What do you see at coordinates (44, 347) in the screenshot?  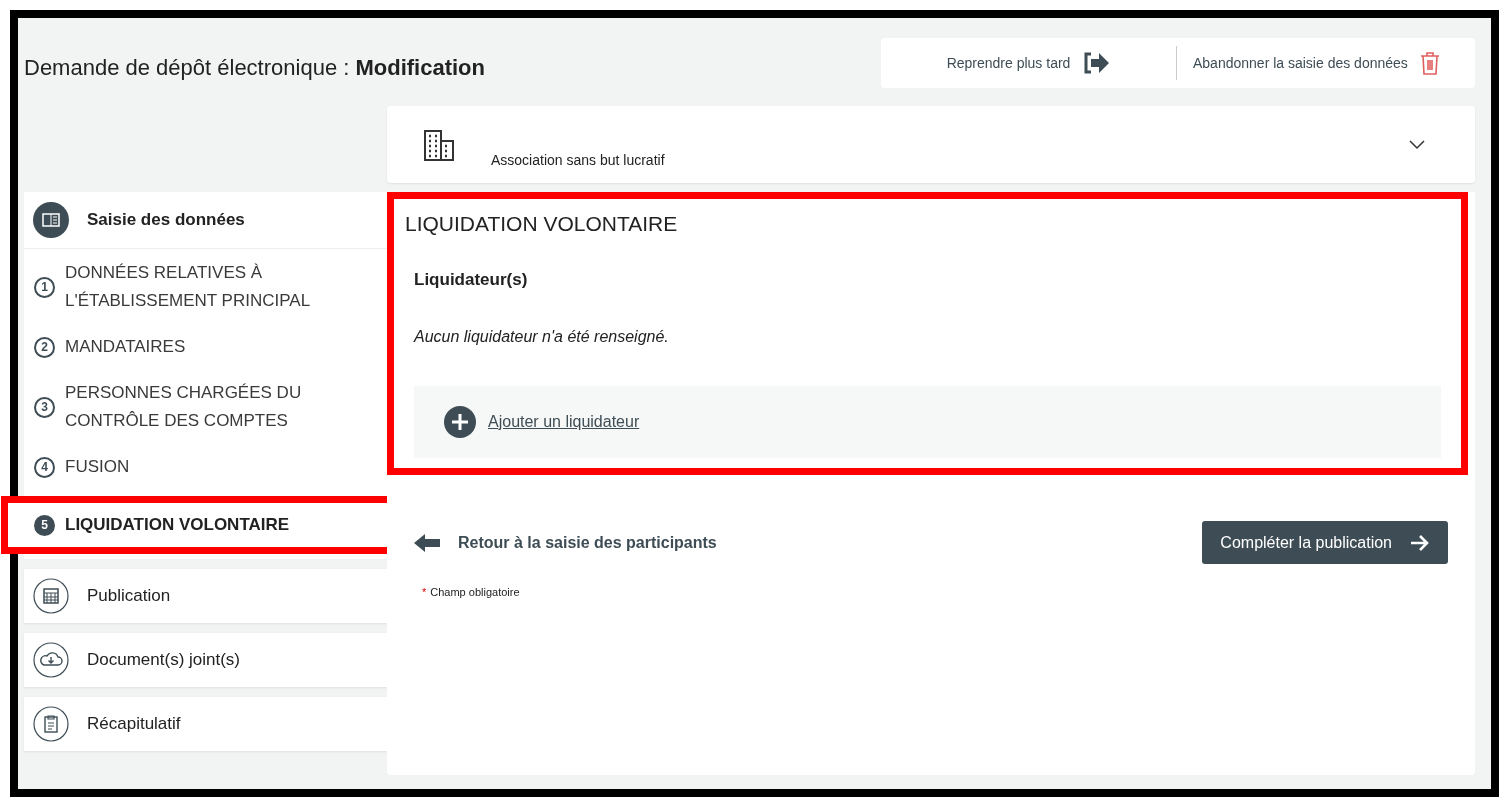 I see `step-number: 2` at bounding box center [44, 347].